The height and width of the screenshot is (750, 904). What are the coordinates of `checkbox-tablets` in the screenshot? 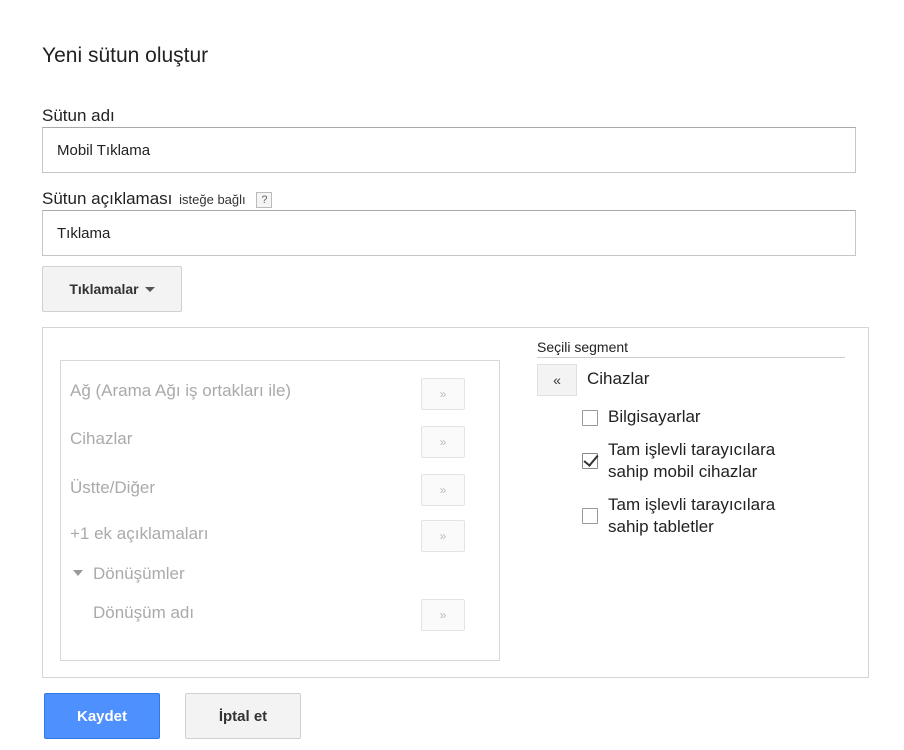 It's located at (590, 516).